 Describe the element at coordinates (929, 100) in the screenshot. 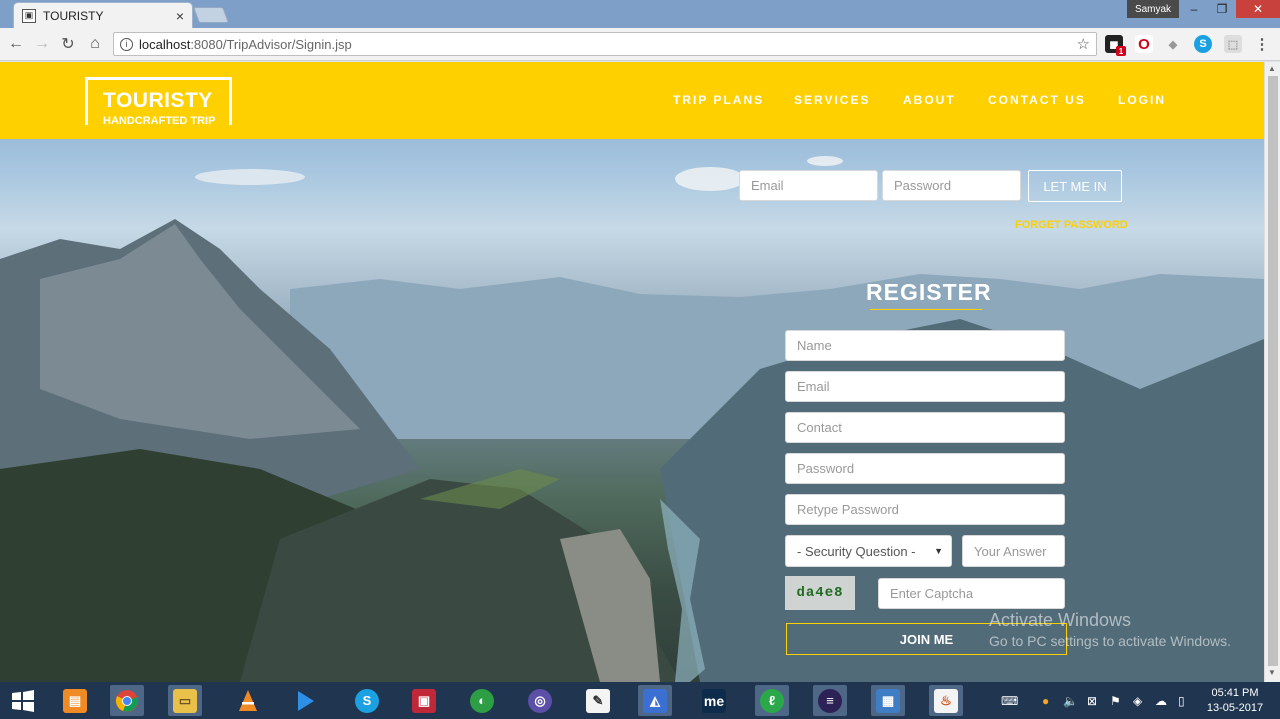

I see `nav-about: ABOUT` at that location.